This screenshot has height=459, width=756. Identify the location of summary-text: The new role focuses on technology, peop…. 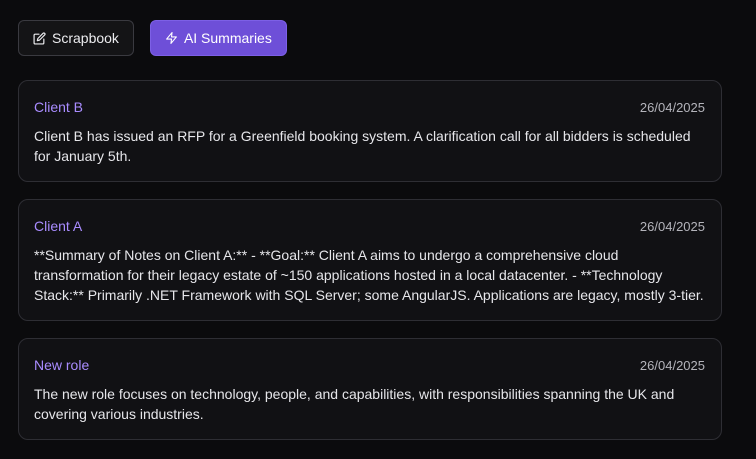
(354, 404).